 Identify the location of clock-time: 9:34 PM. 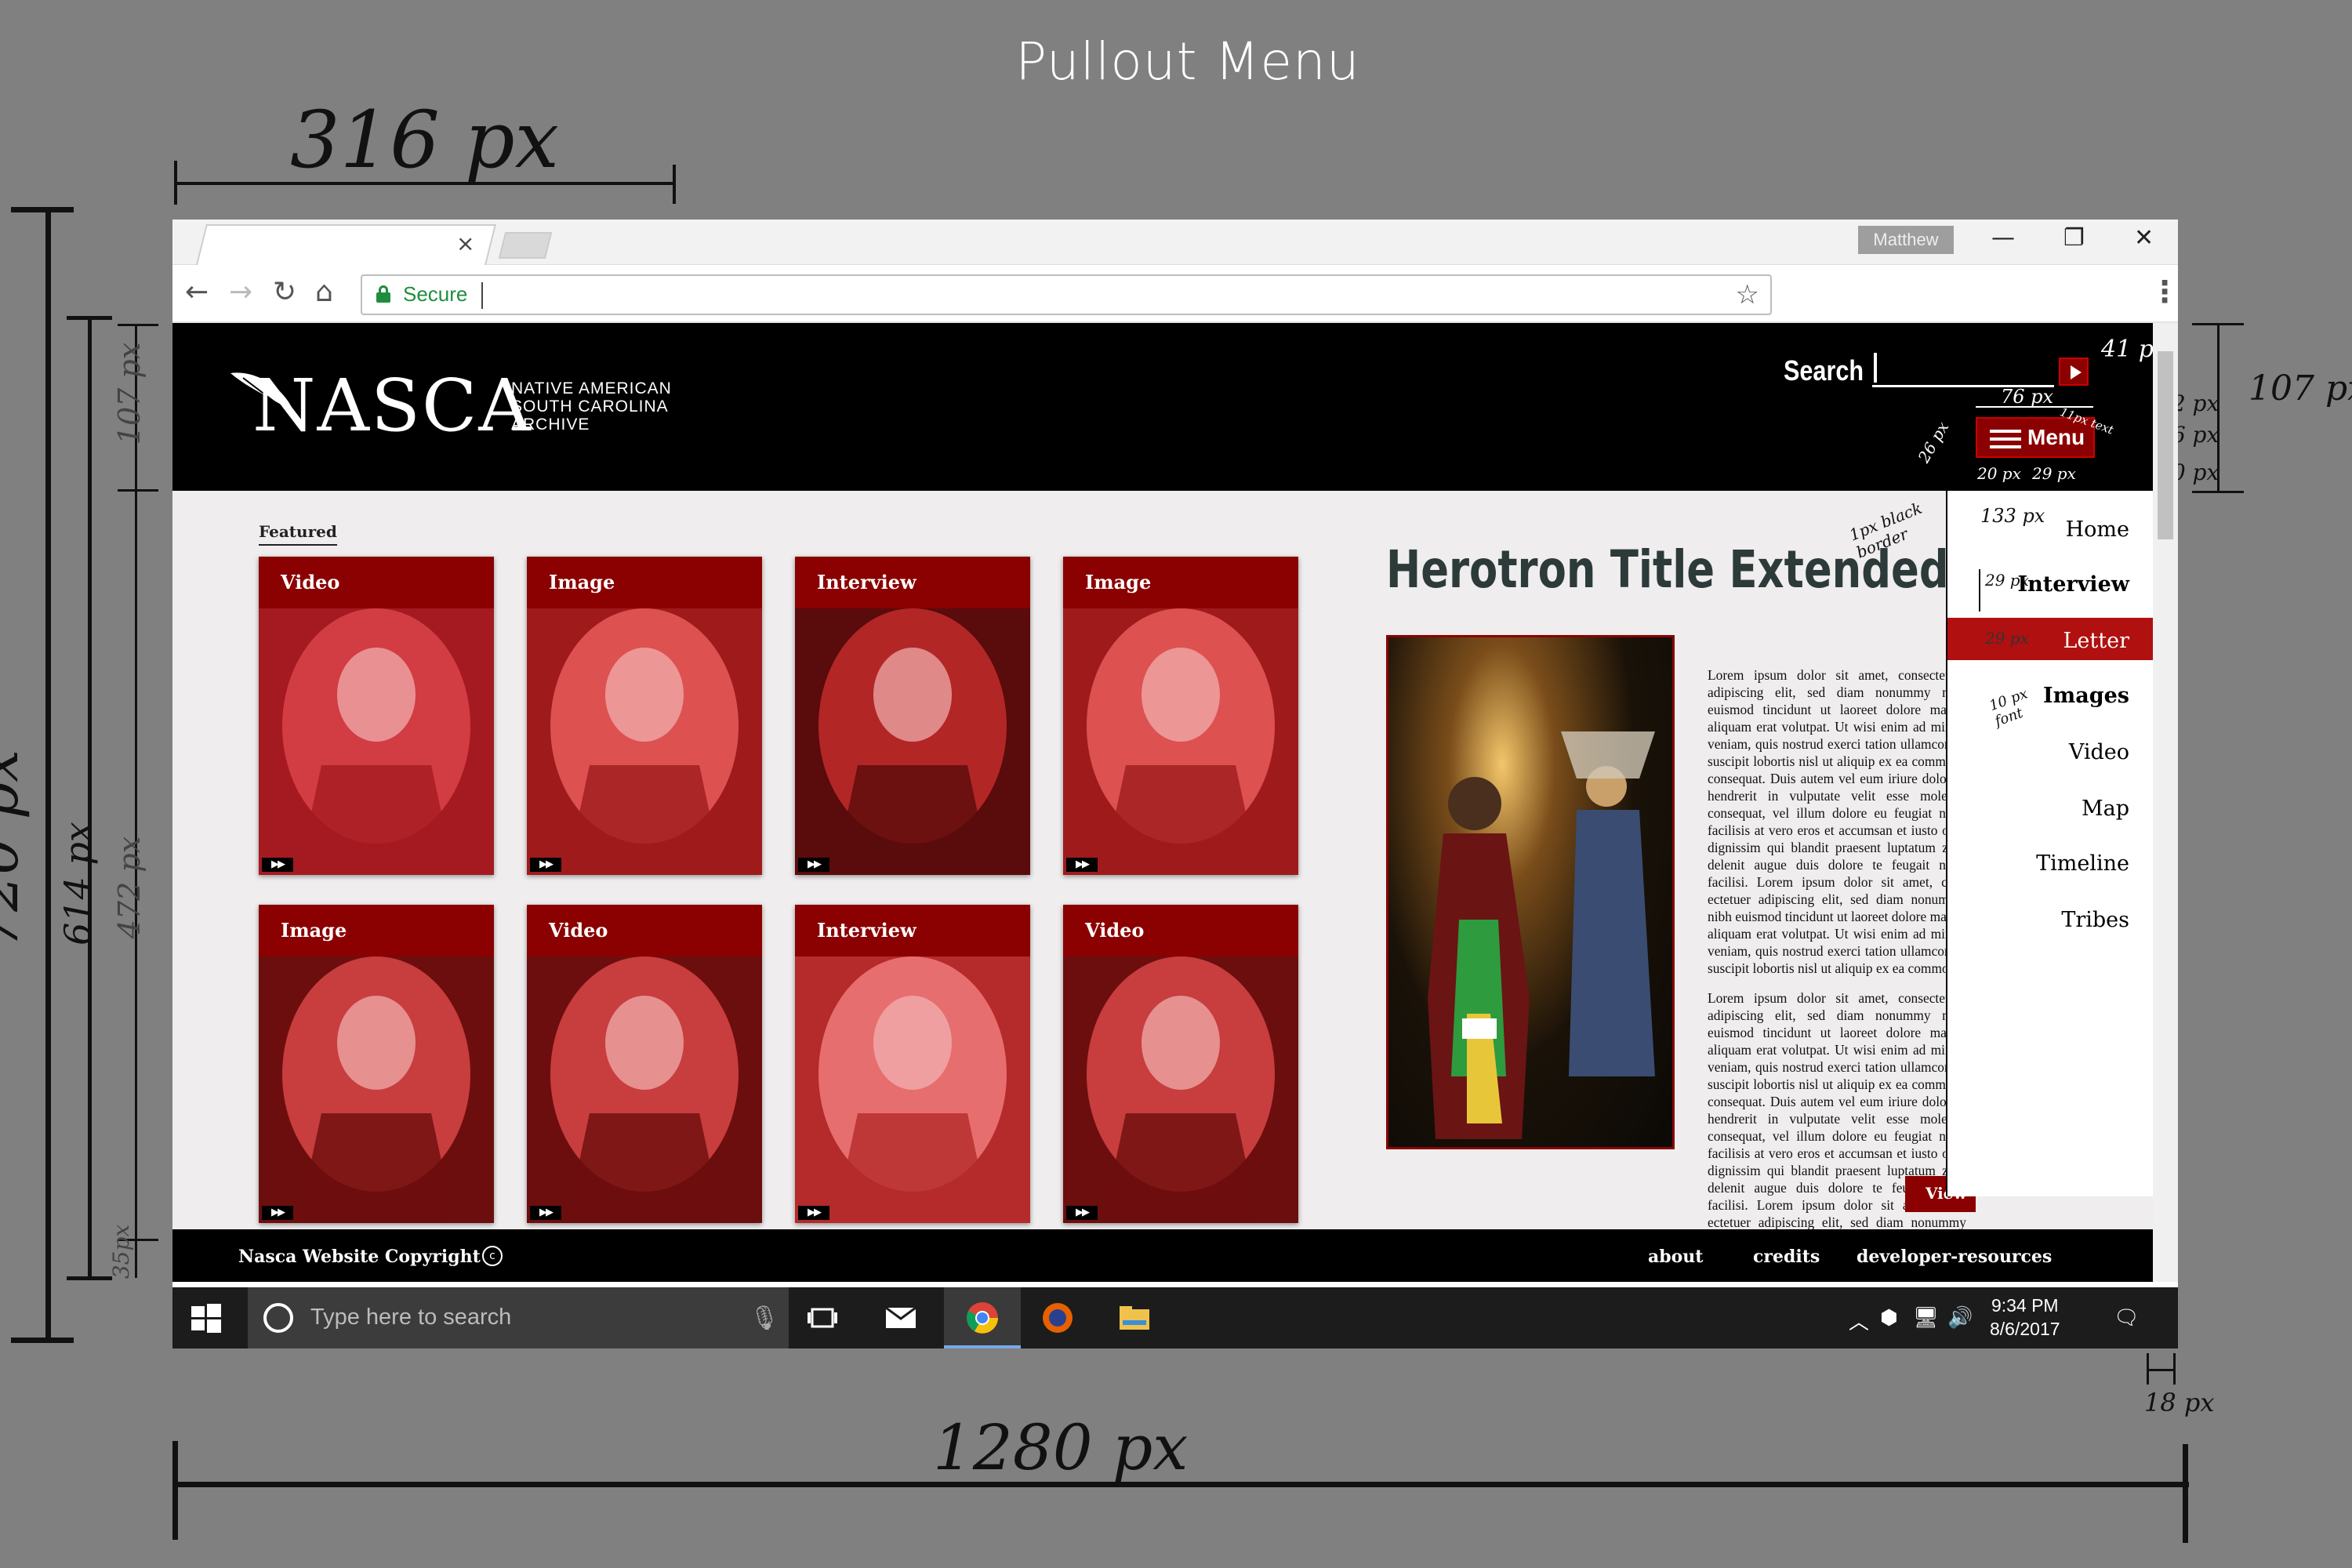
(2025, 1305).